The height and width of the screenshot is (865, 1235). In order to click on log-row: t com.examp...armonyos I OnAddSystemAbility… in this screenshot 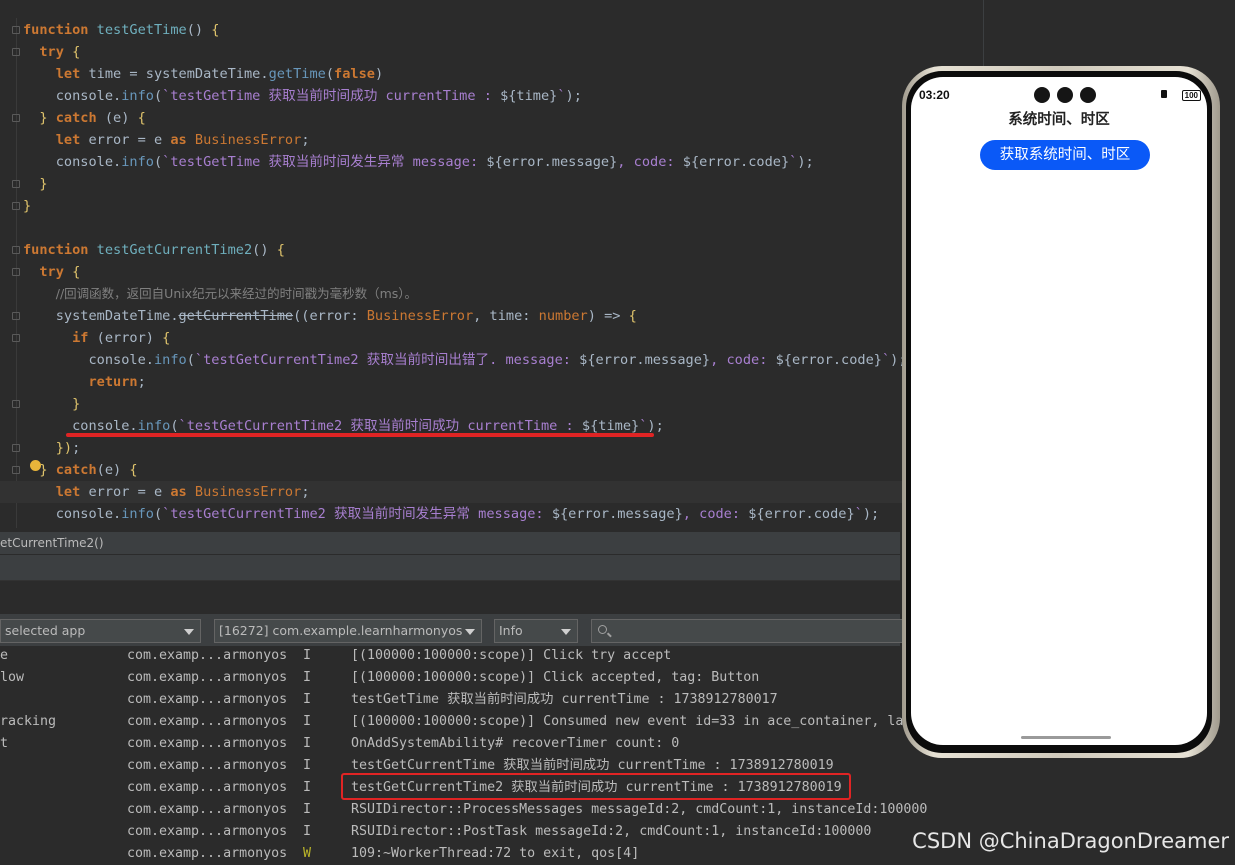, I will do `click(450, 744)`.